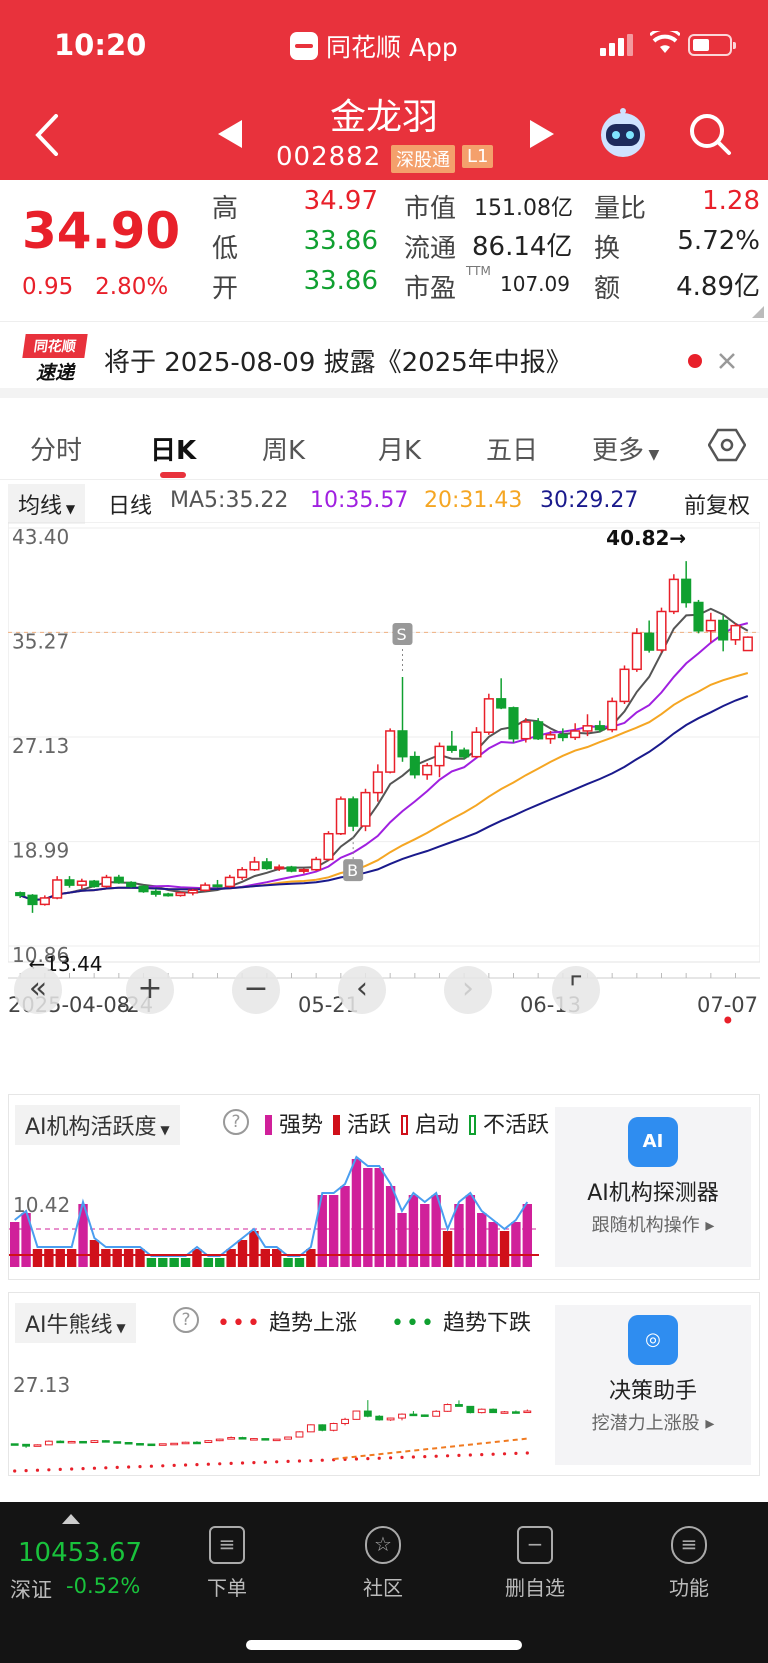 This screenshot has width=768, height=1663. Describe the element at coordinates (173, 448) in the screenshot. I see `tab-daily-k: 日K` at that location.